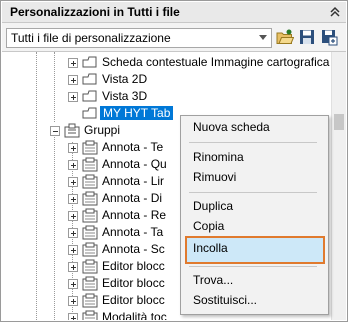  Describe the element at coordinates (95, 12) in the screenshot. I see `panel-title: Personalizzazioni in Tutti i file` at that location.